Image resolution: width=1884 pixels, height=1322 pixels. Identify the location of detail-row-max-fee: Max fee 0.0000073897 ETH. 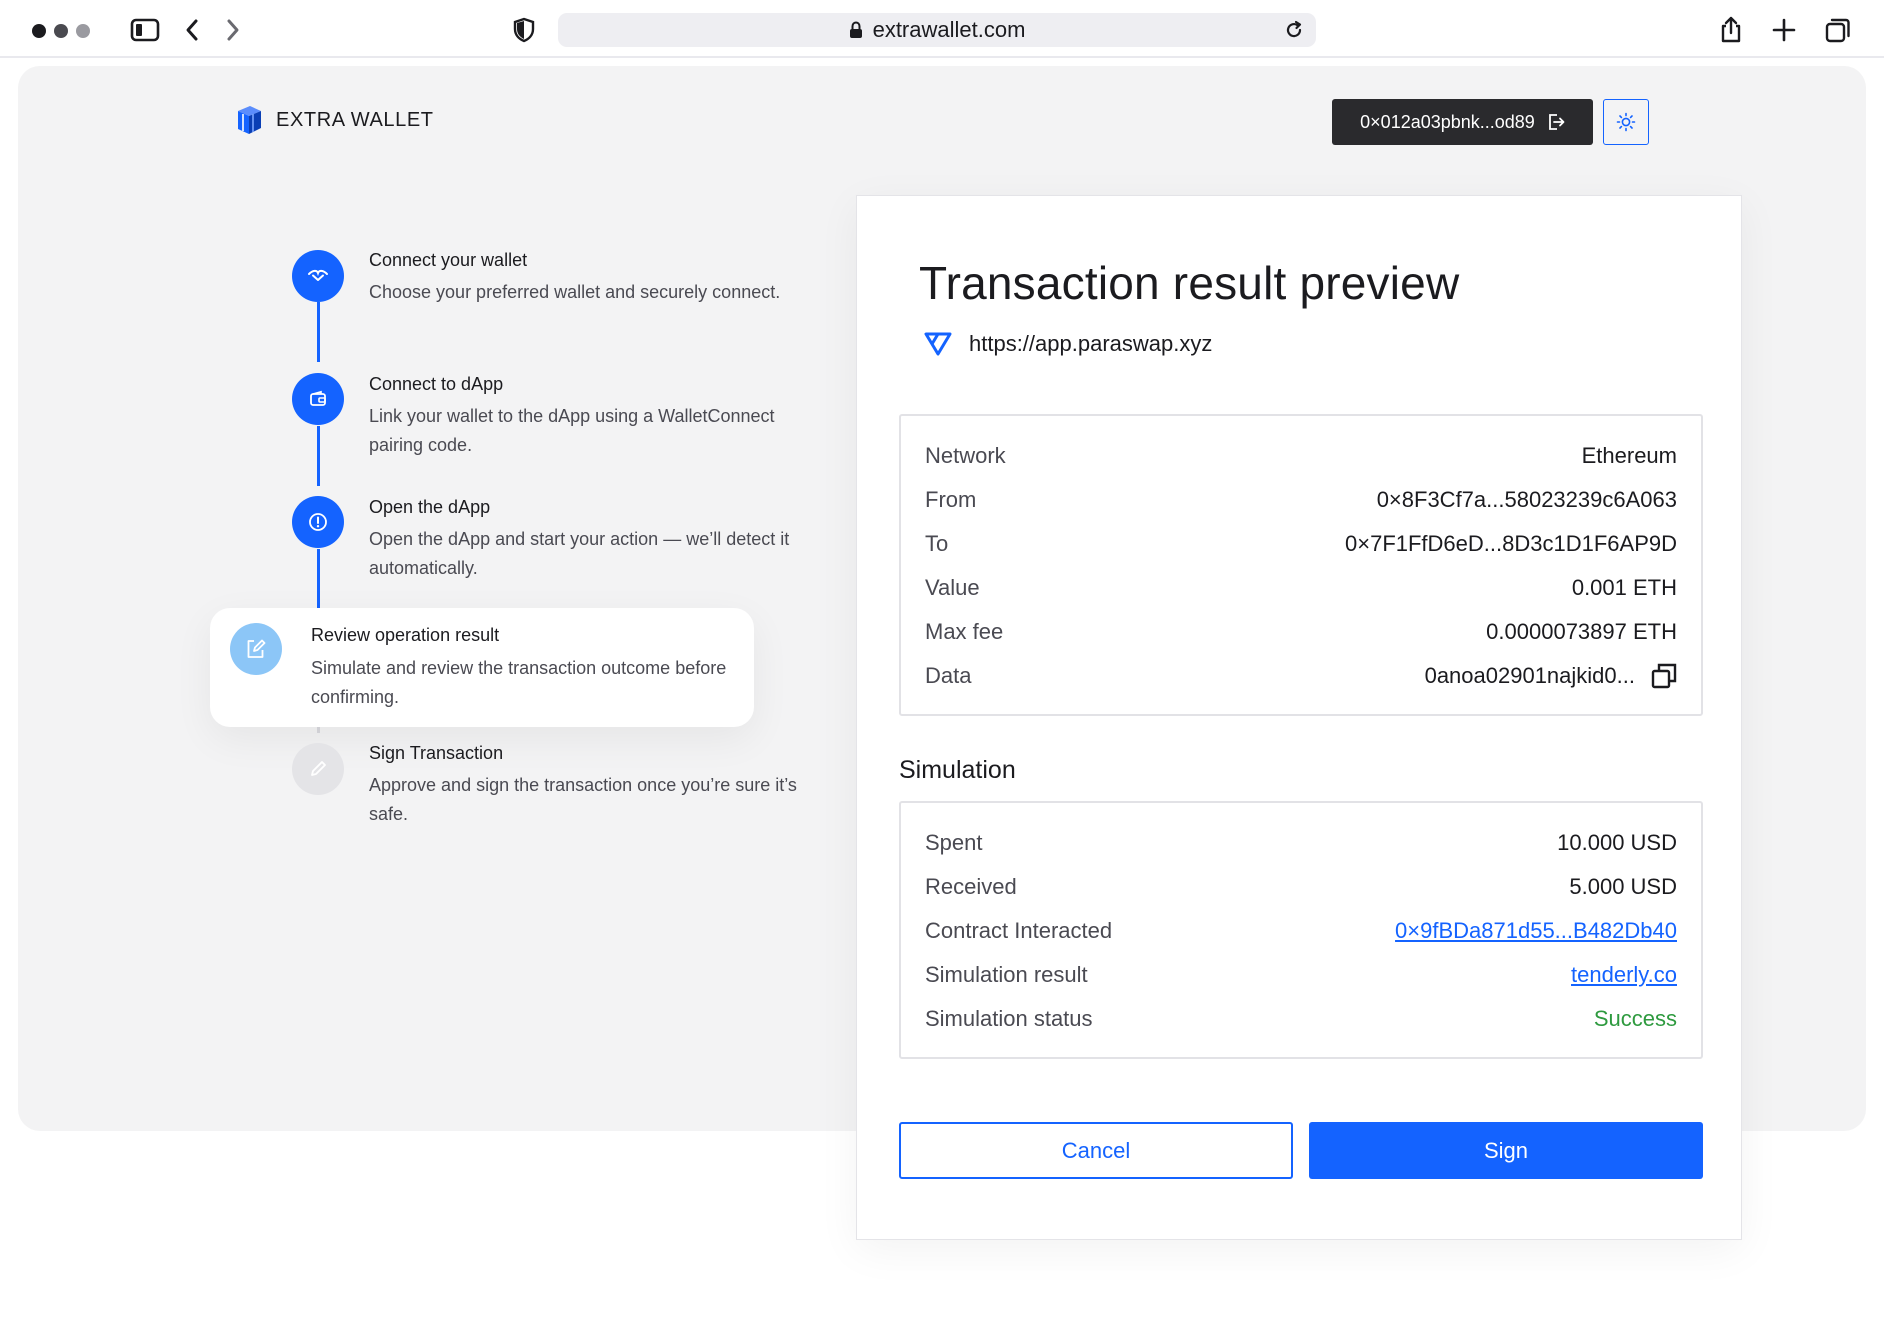
(1301, 632).